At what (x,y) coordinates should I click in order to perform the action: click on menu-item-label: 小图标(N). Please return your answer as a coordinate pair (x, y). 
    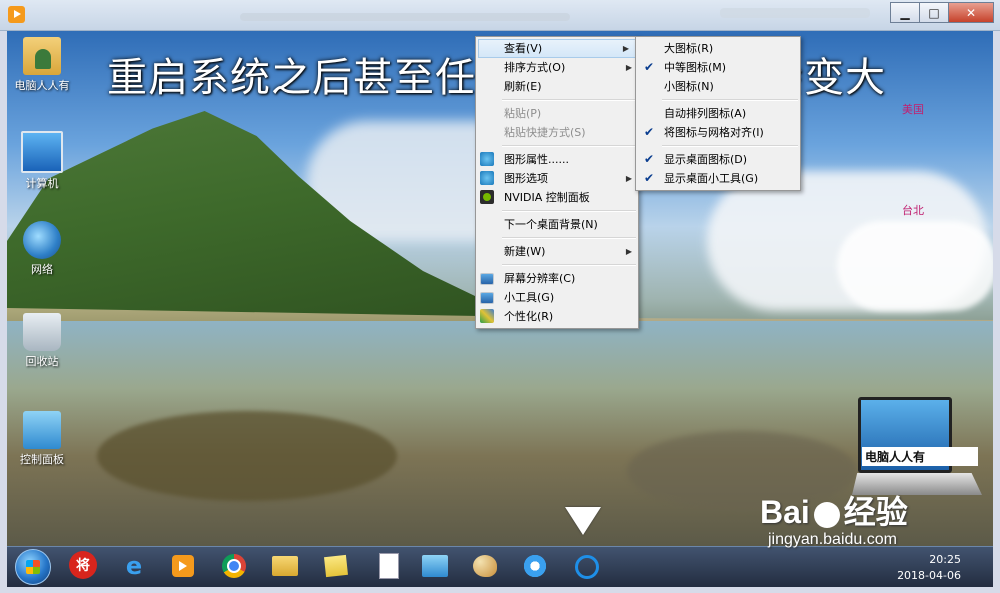
    Looking at the image, I should click on (689, 86).